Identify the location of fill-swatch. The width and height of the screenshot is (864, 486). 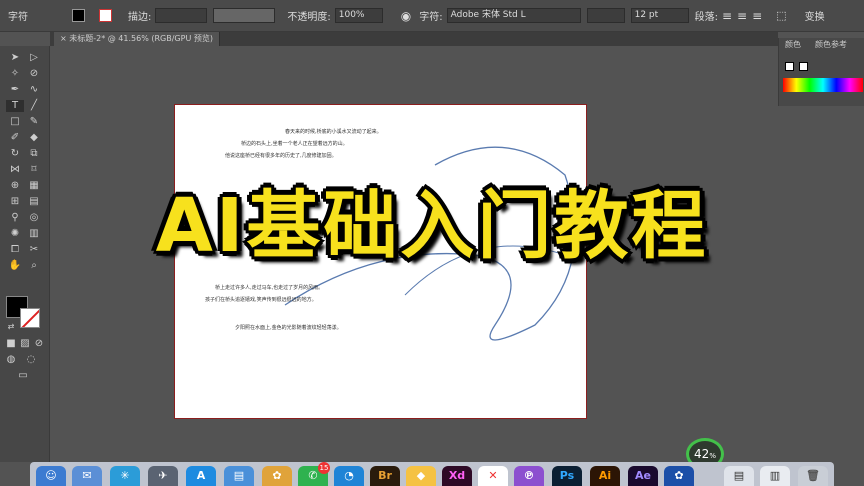
(78, 15).